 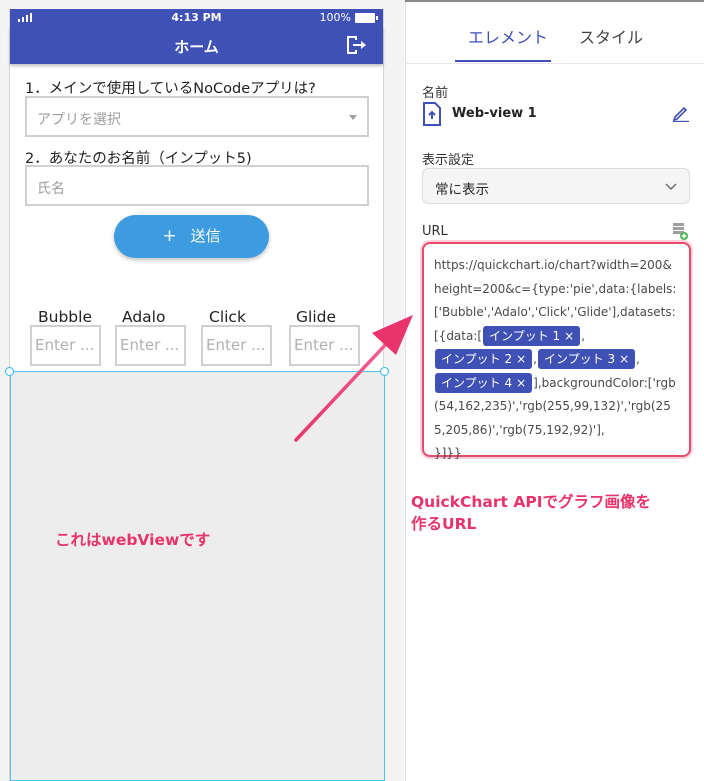 What do you see at coordinates (555, 44) in the screenshot?
I see `panel-tabs: エレメント スタイル` at bounding box center [555, 44].